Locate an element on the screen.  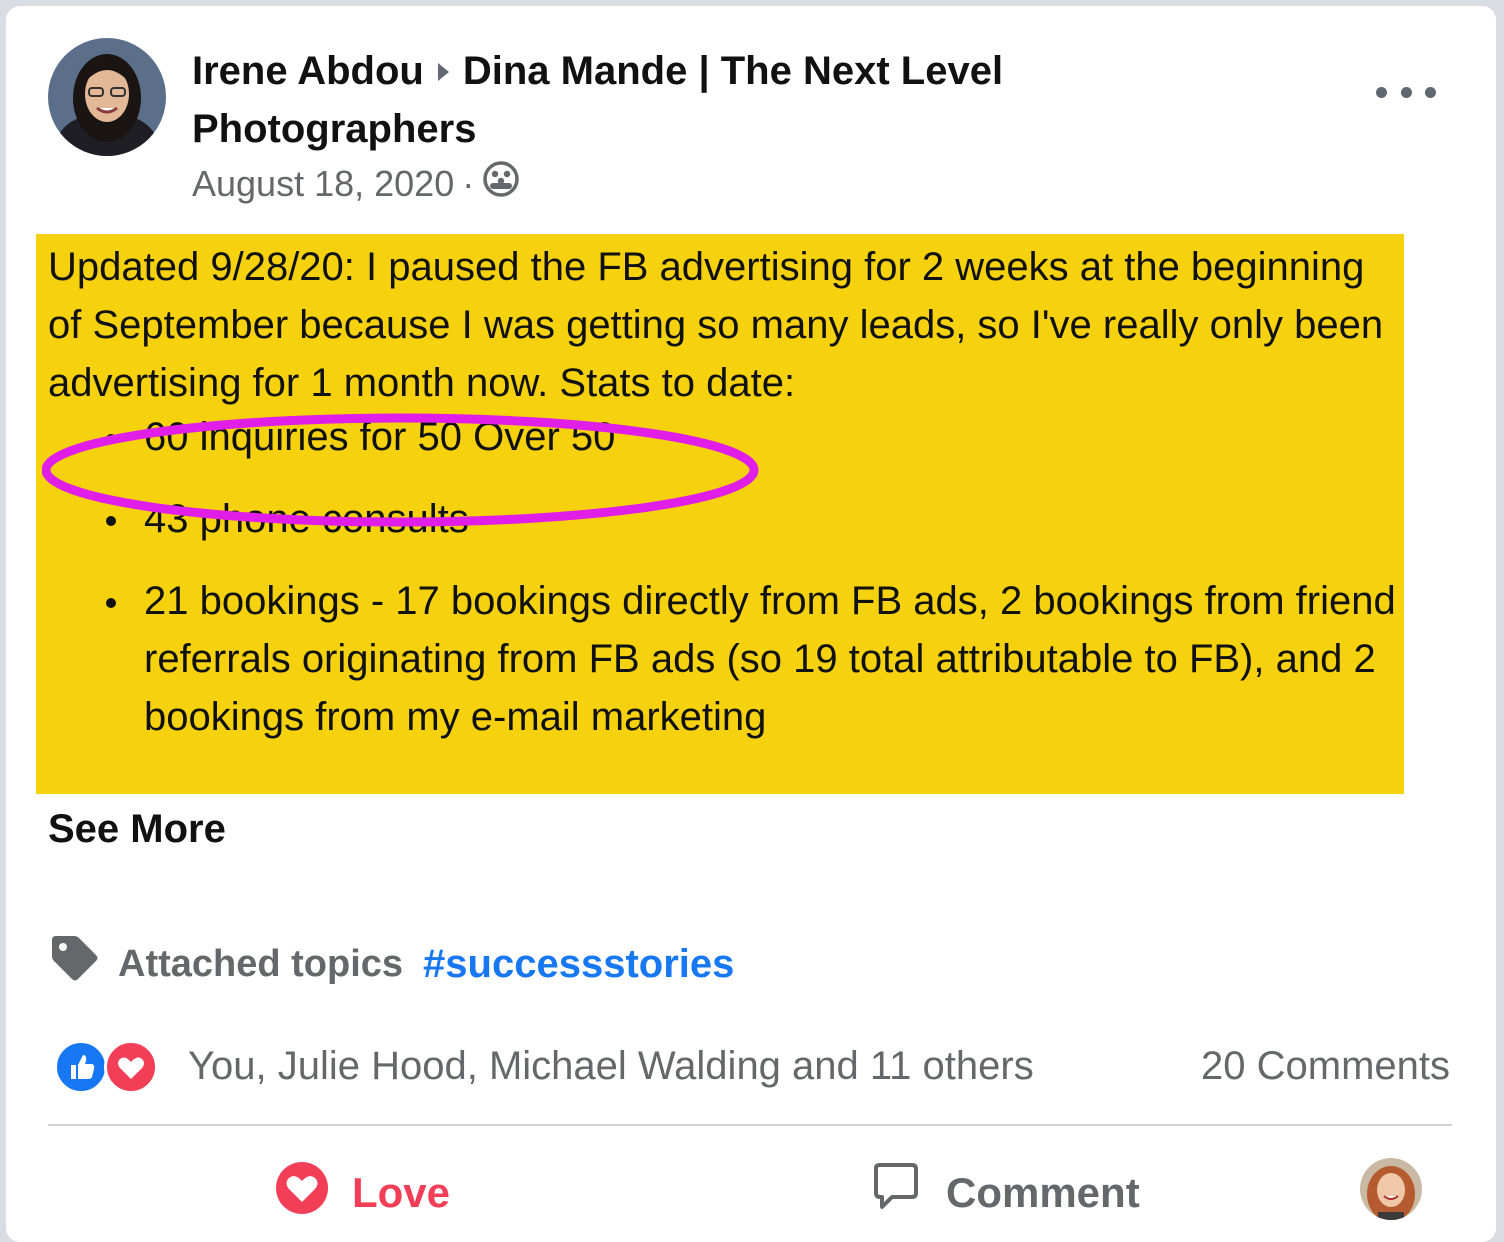
tag-icon is located at coordinates (74, 964).